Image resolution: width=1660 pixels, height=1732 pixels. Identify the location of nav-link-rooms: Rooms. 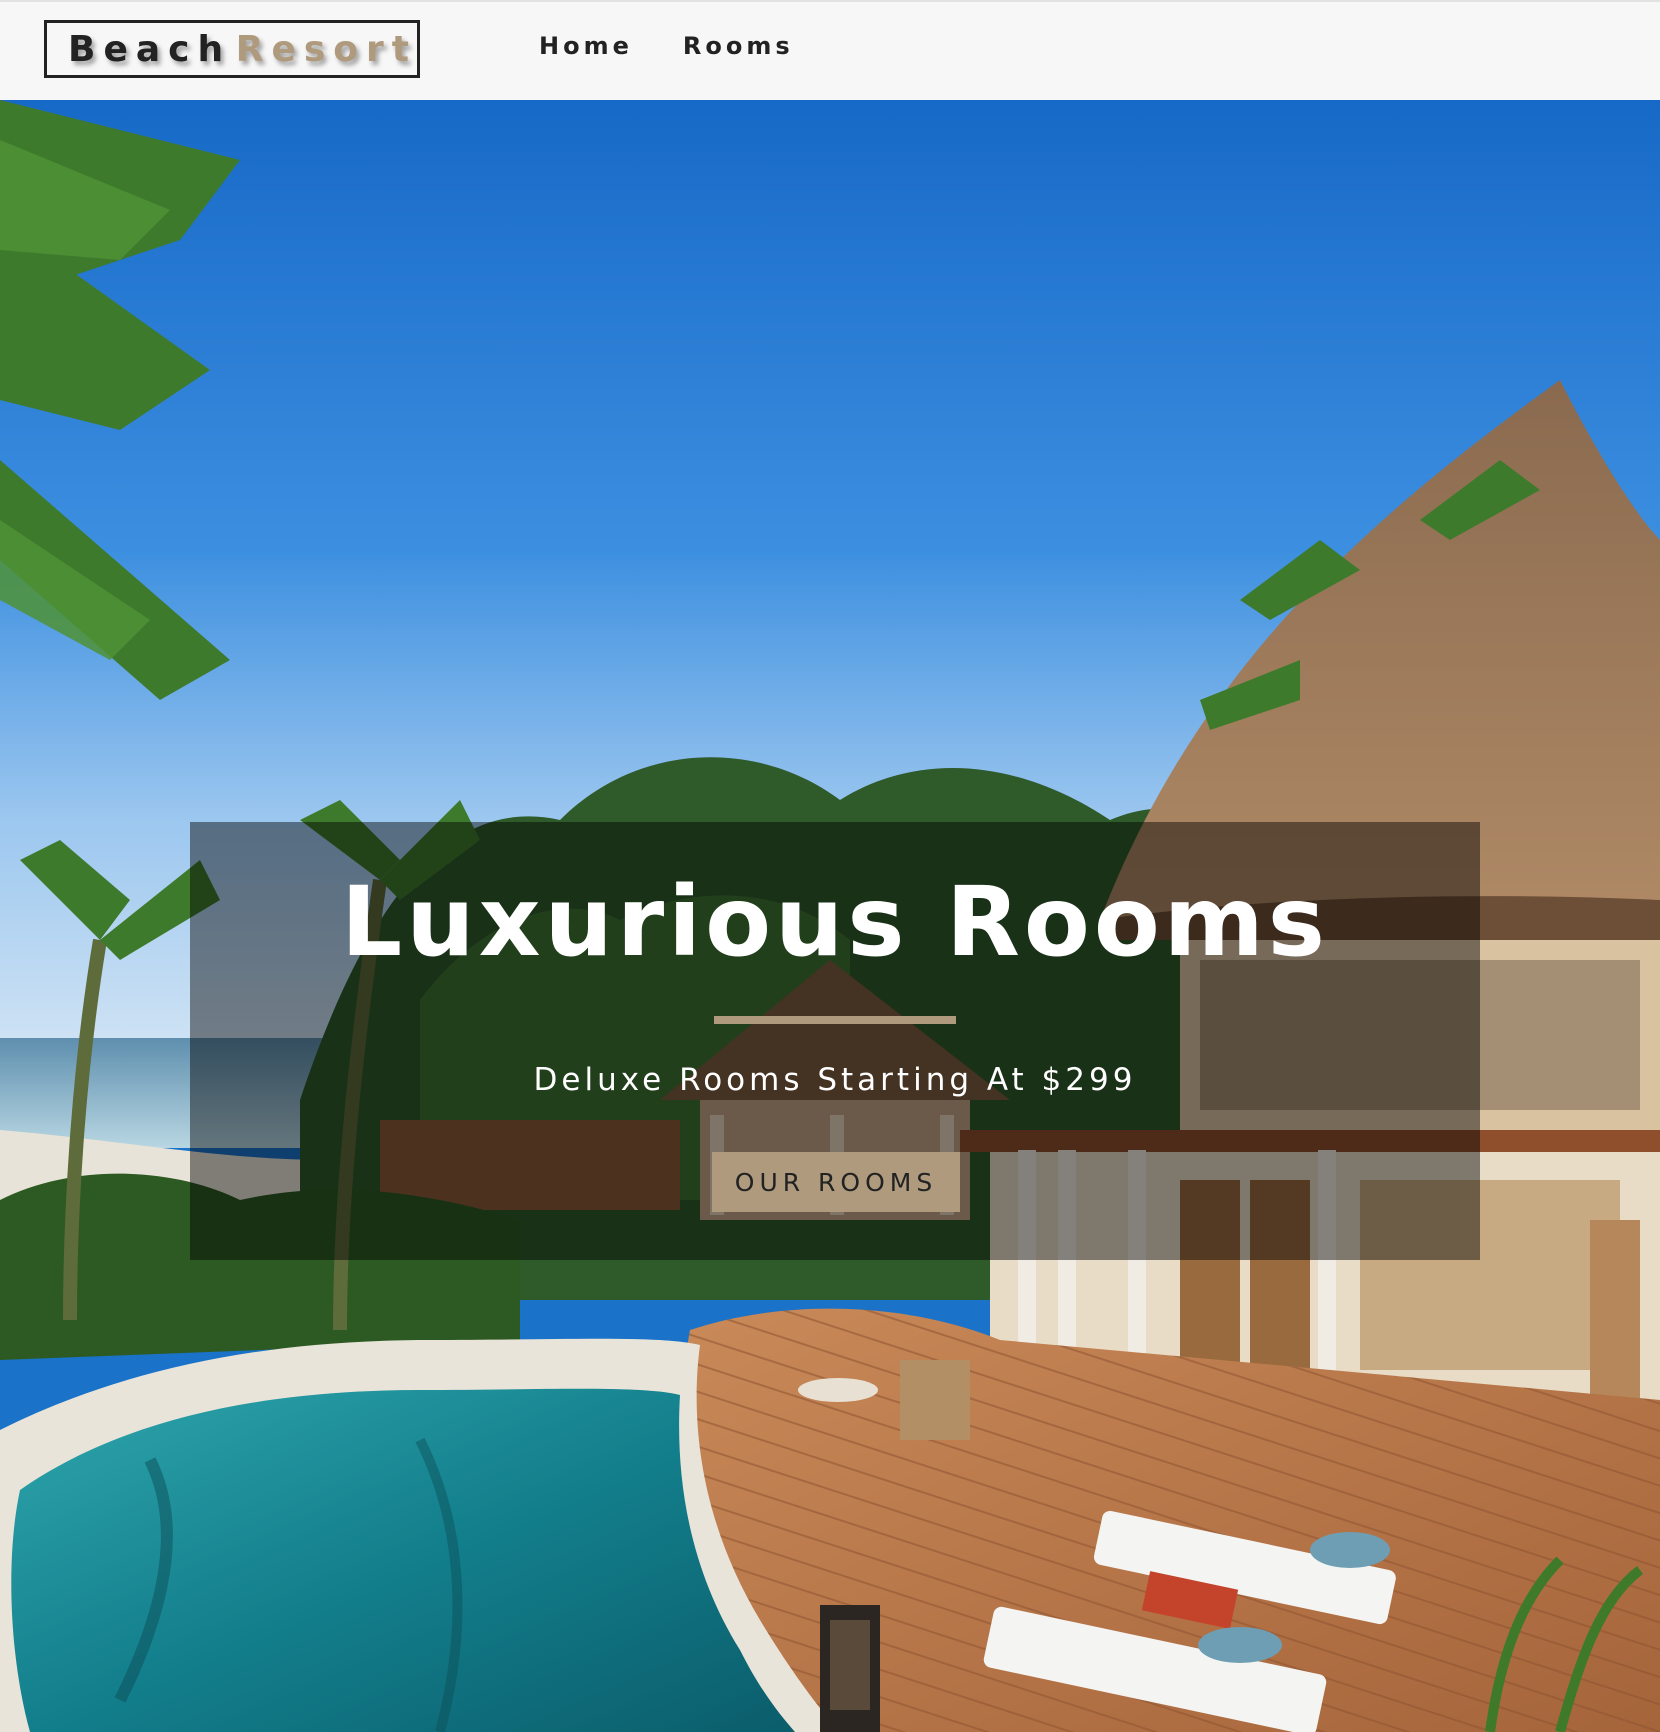
(738, 46).